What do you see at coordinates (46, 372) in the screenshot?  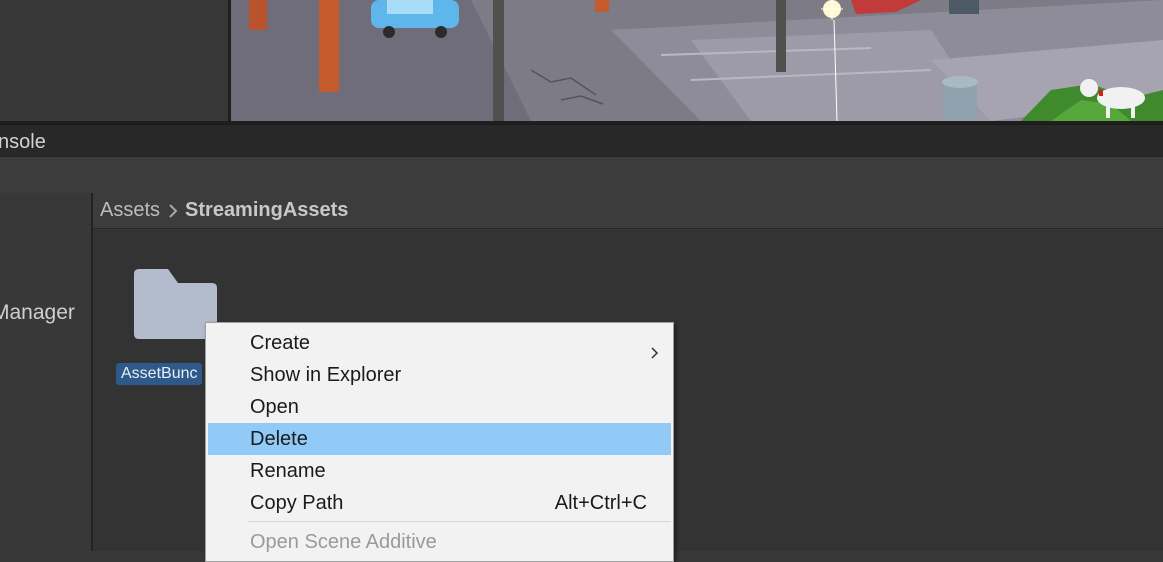 I see `folder-tree-panel: Manager` at bounding box center [46, 372].